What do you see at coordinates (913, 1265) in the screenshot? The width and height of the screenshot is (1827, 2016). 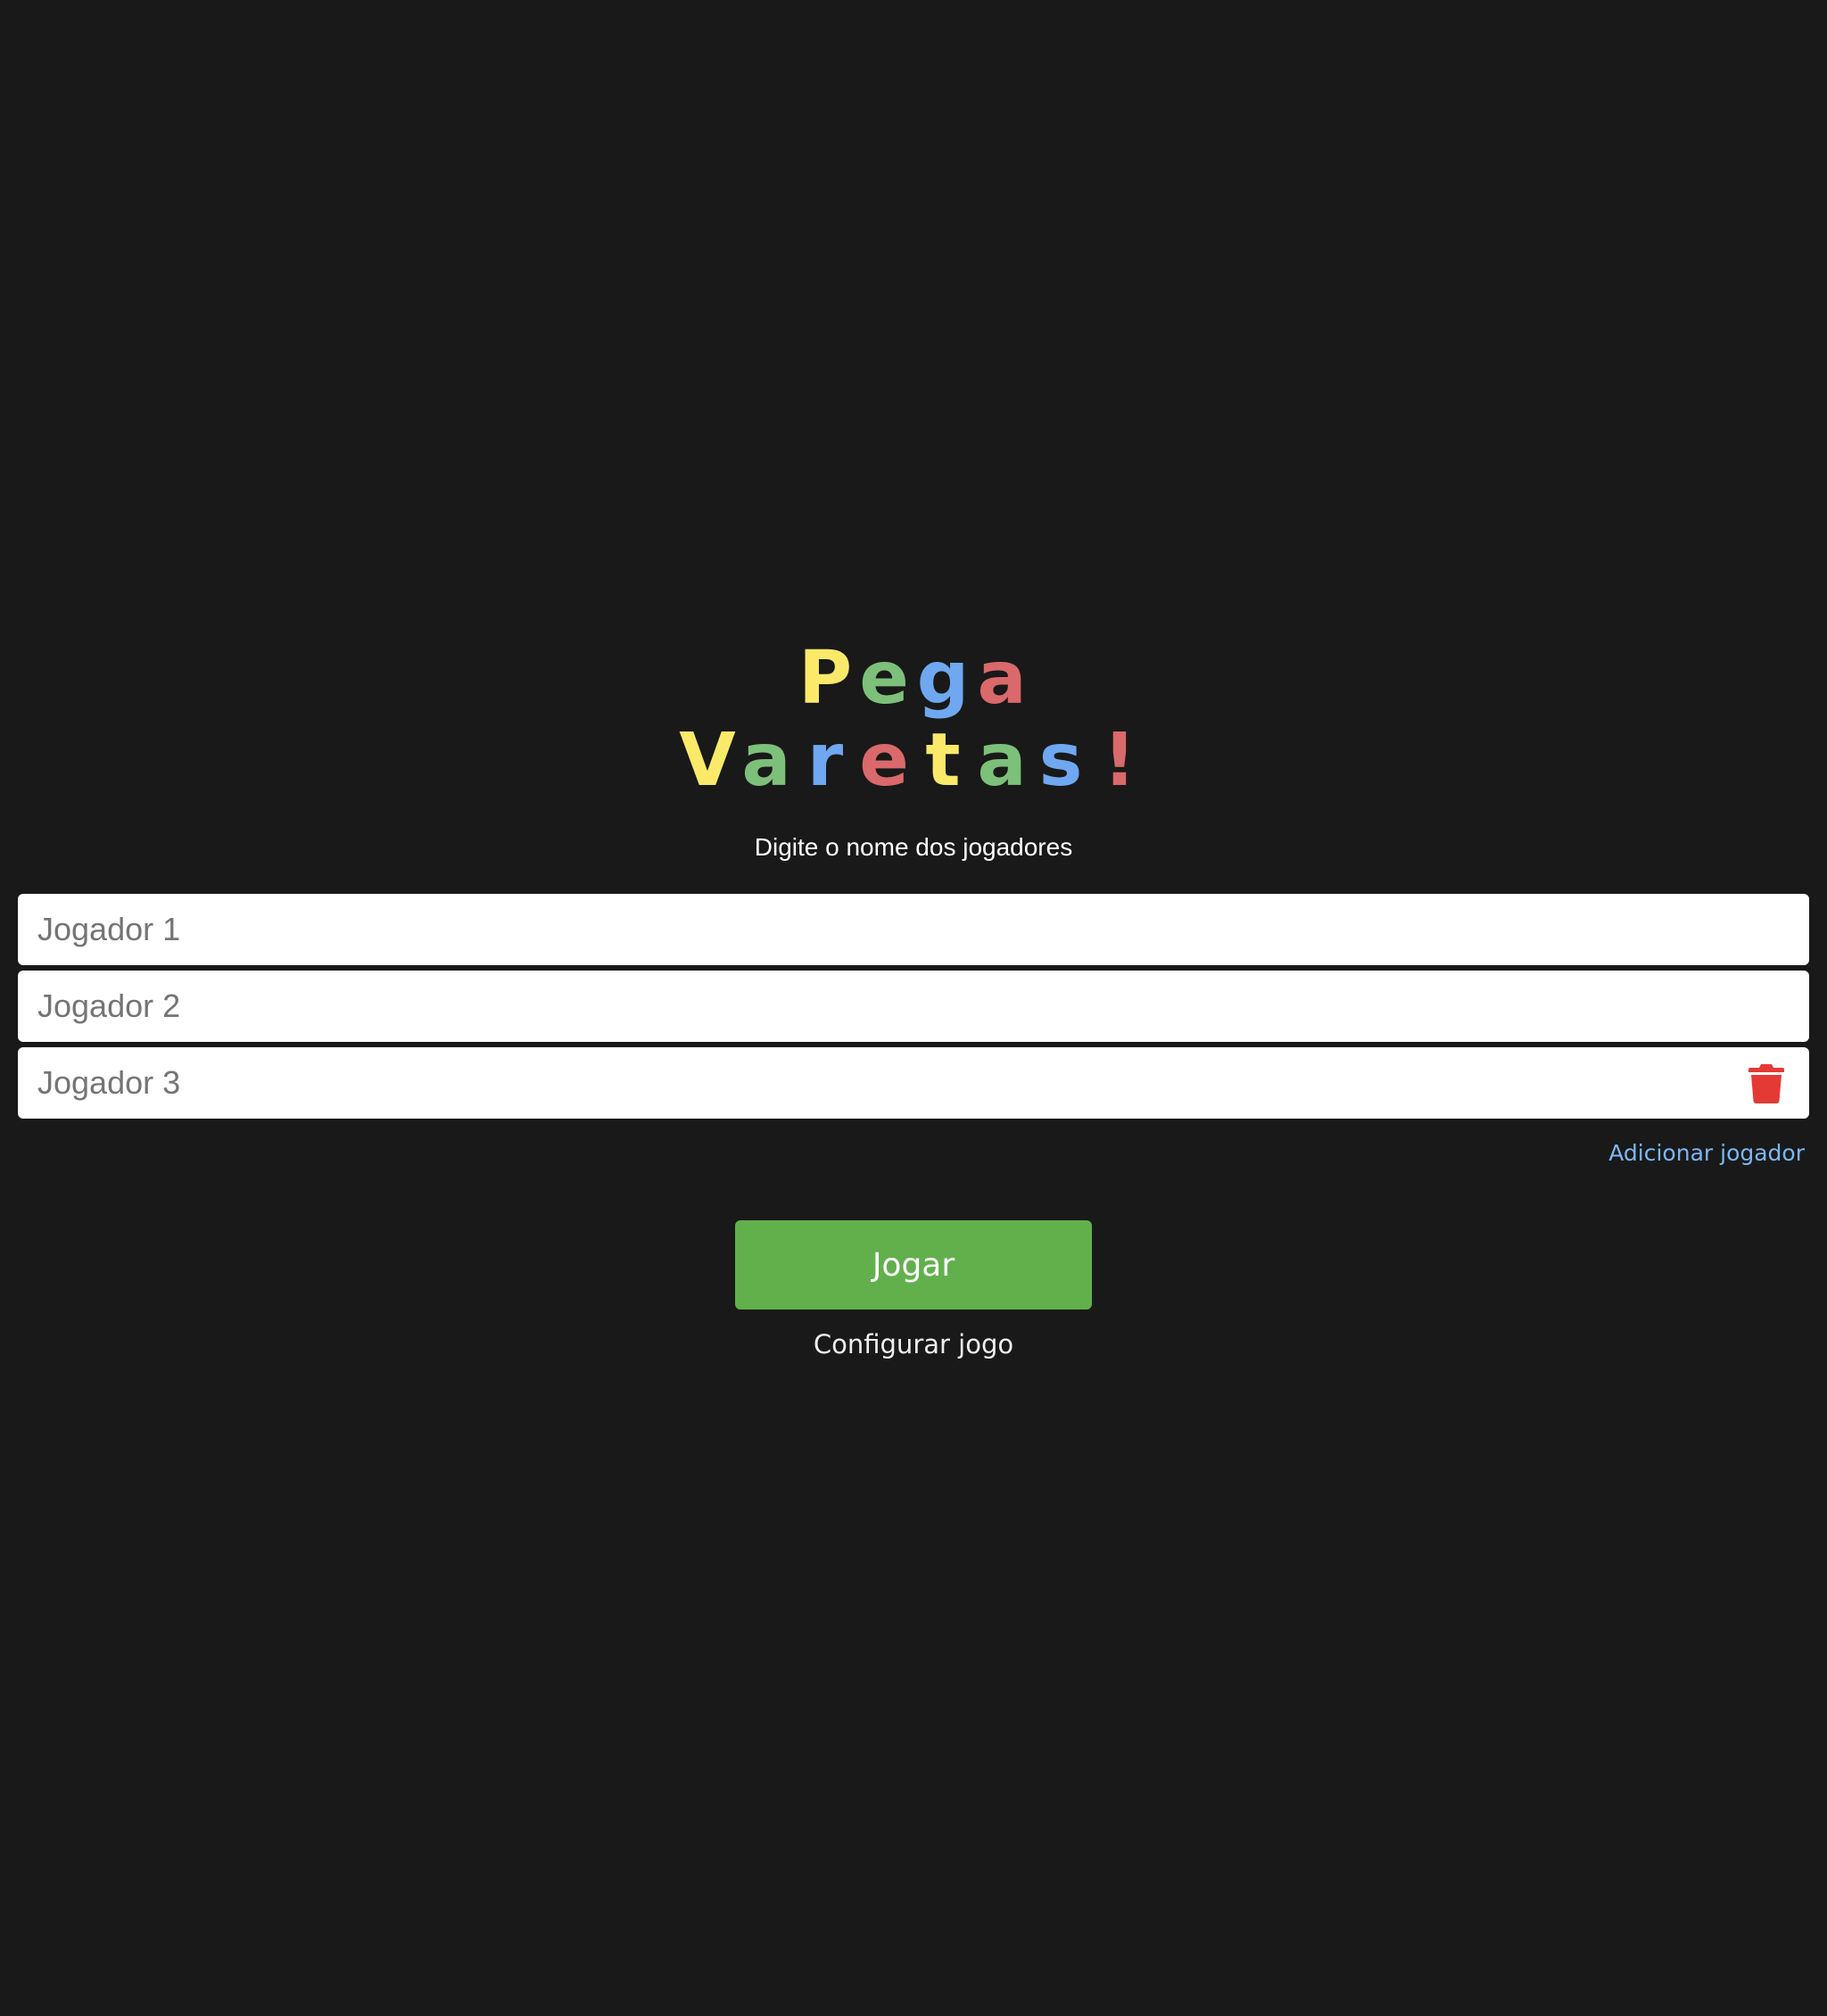 I see `play-button: Jogar` at bounding box center [913, 1265].